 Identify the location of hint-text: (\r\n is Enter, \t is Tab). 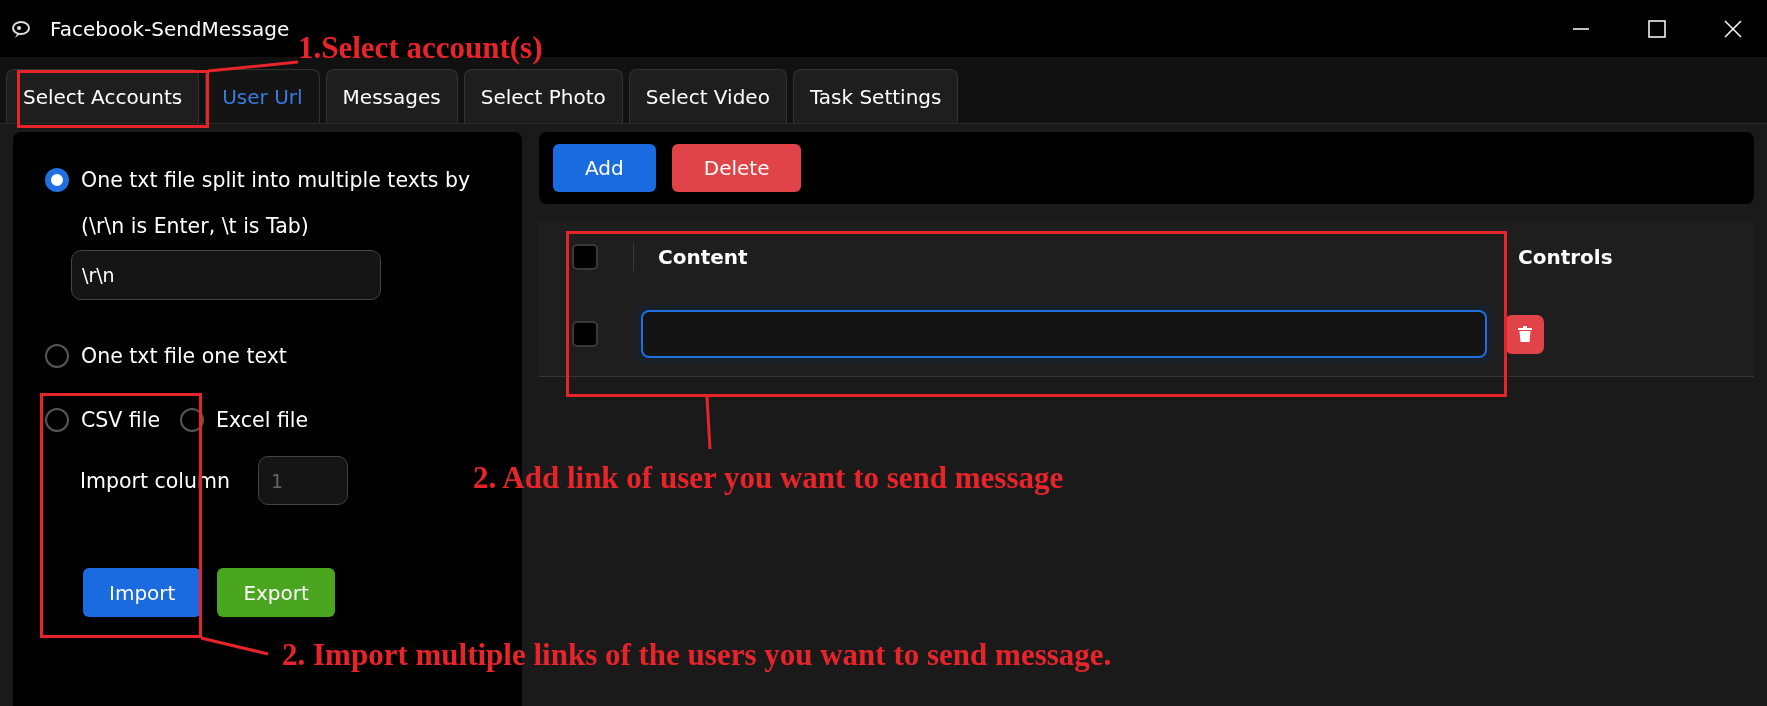
(195, 226).